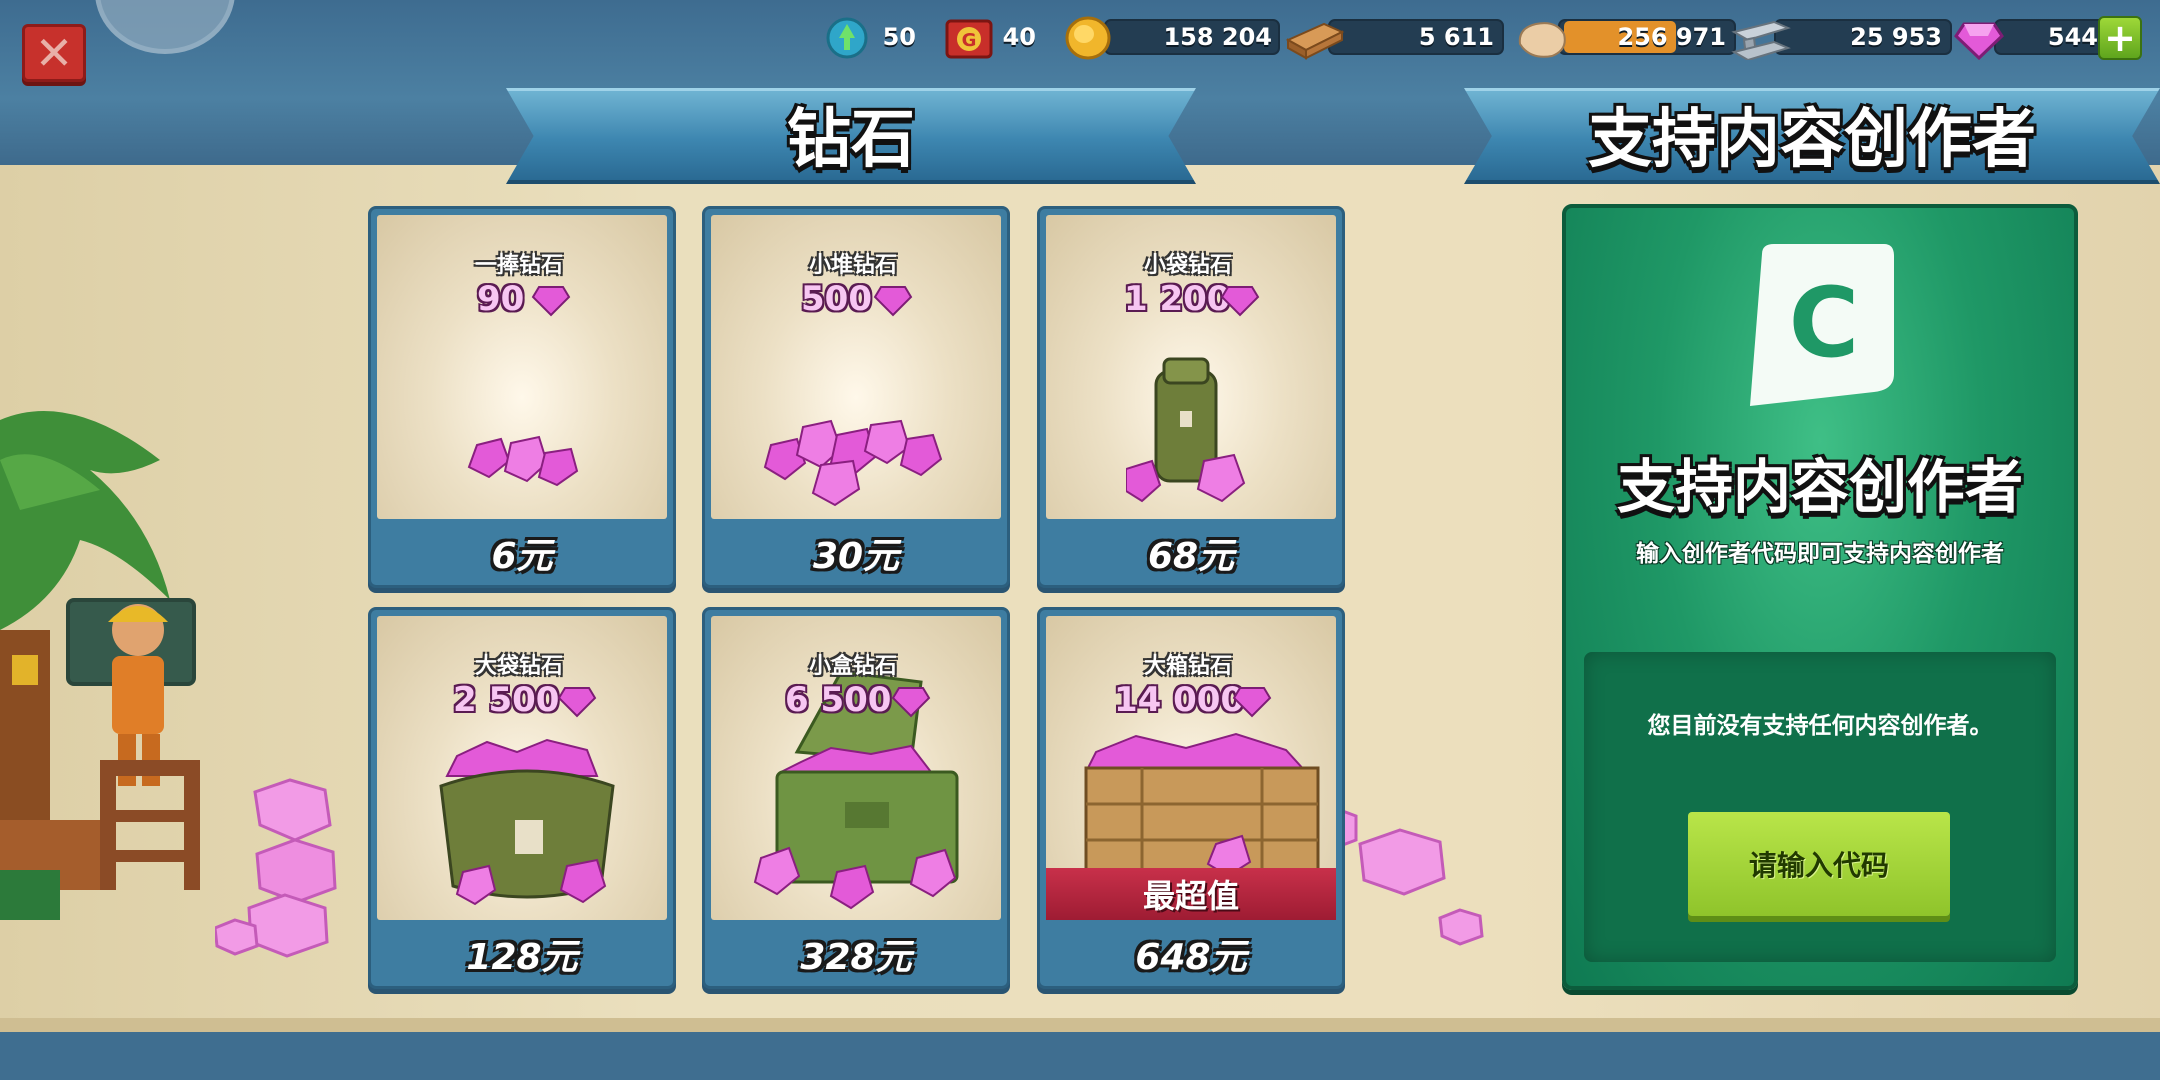 Image resolution: width=2160 pixels, height=1080 pixels. I want to click on resource-stone: 256 971, so click(1625, 37).